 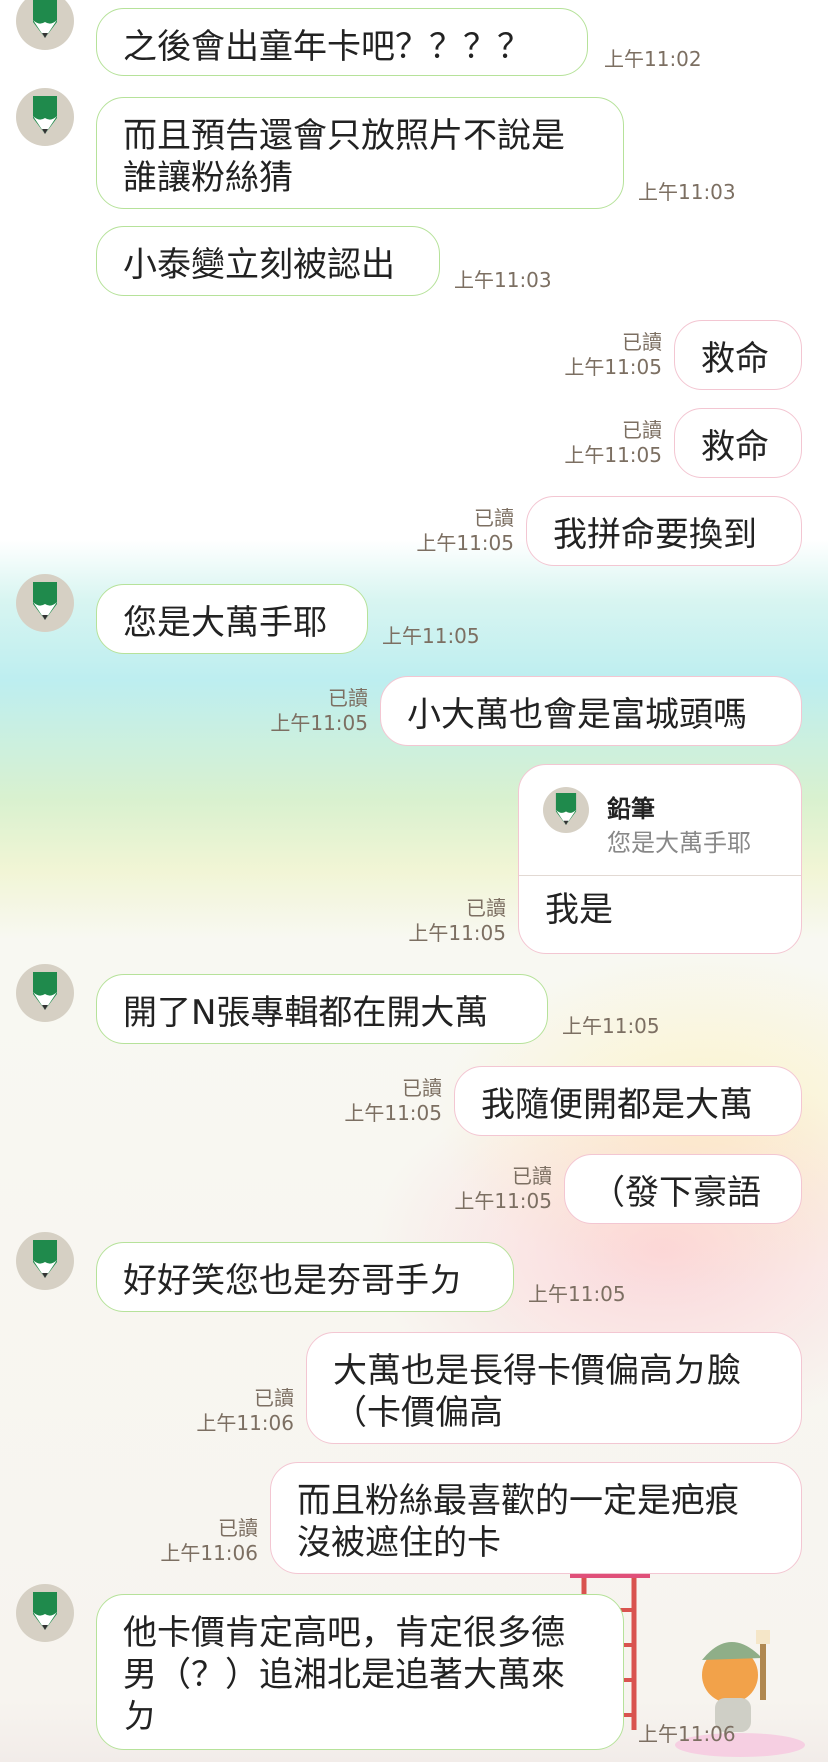 What do you see at coordinates (322, 1009) in the screenshot?
I see `message-bubble: 開了N張專輯都在開大萬` at bounding box center [322, 1009].